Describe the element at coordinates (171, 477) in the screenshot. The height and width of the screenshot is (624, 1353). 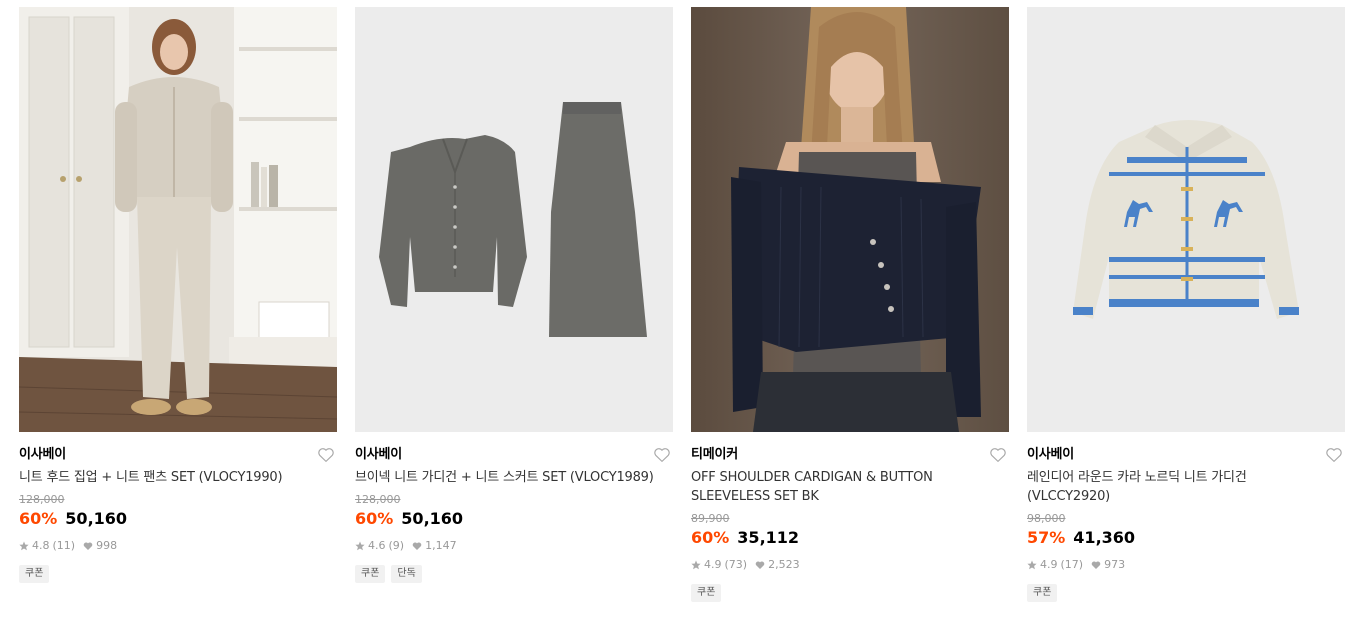
I see `product-name: 니트 후드 집업 + 니트 팬츠 SET (VLOCY1990)` at that location.